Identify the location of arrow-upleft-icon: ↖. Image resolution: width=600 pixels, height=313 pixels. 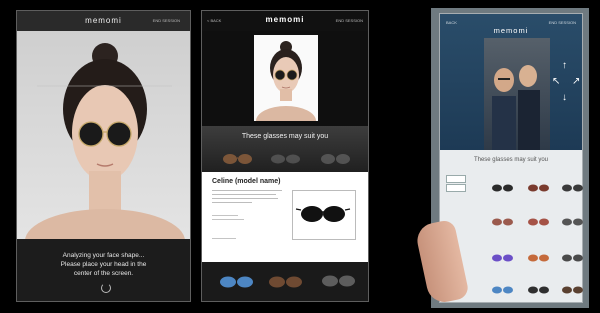
(556, 81).